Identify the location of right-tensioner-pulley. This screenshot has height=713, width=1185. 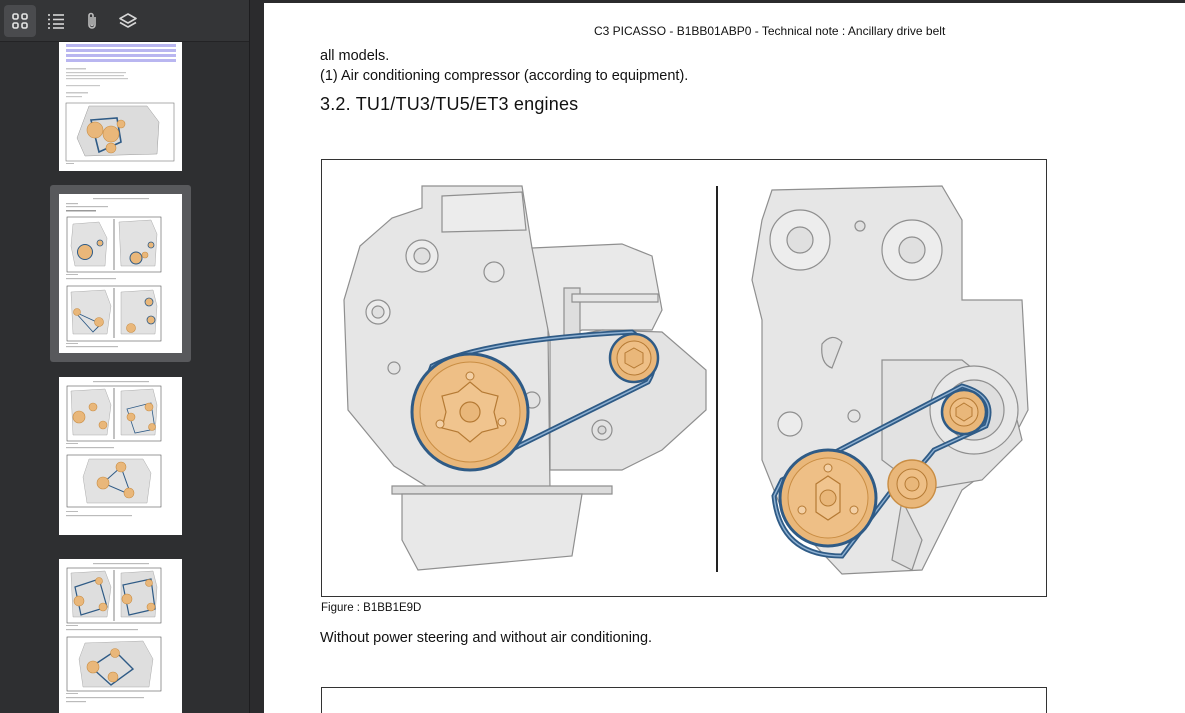
(912, 484).